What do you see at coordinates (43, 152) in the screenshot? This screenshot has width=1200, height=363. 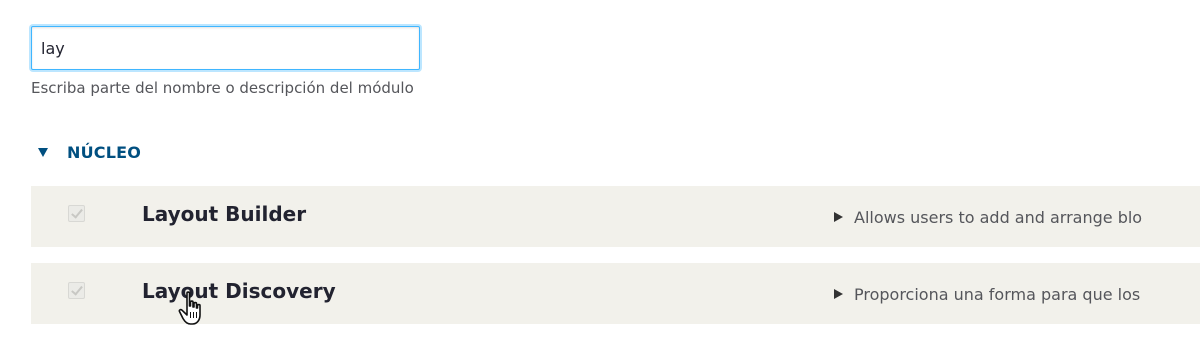 I see `triangle-down-icon` at bounding box center [43, 152].